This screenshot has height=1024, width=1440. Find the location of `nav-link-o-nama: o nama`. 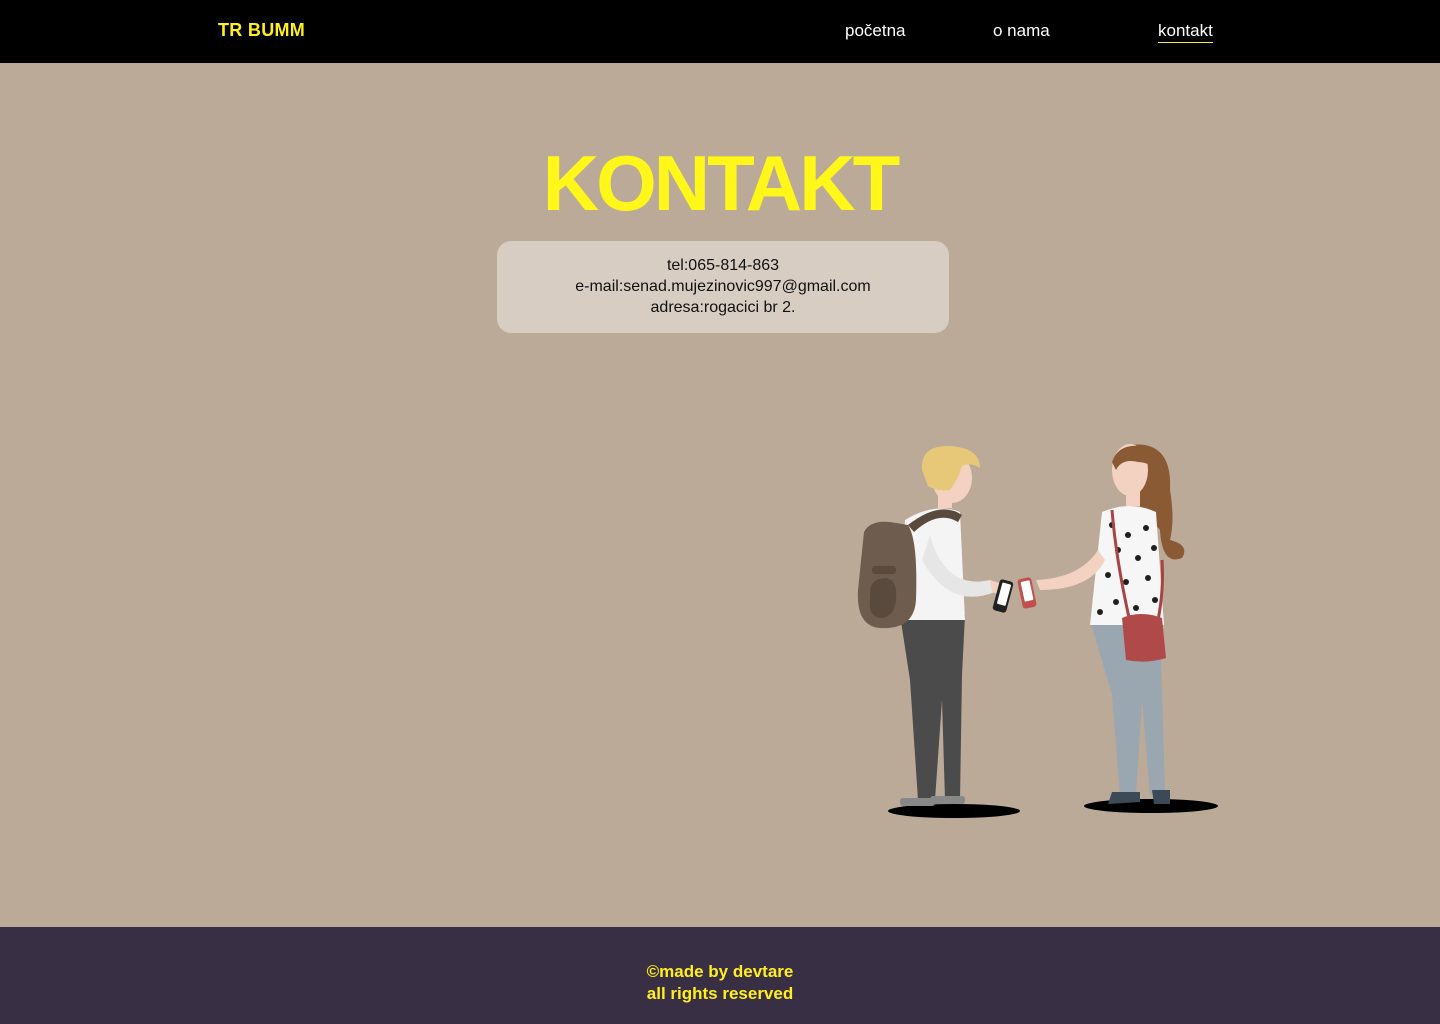

nav-link-o-nama: o nama is located at coordinates (1021, 31).